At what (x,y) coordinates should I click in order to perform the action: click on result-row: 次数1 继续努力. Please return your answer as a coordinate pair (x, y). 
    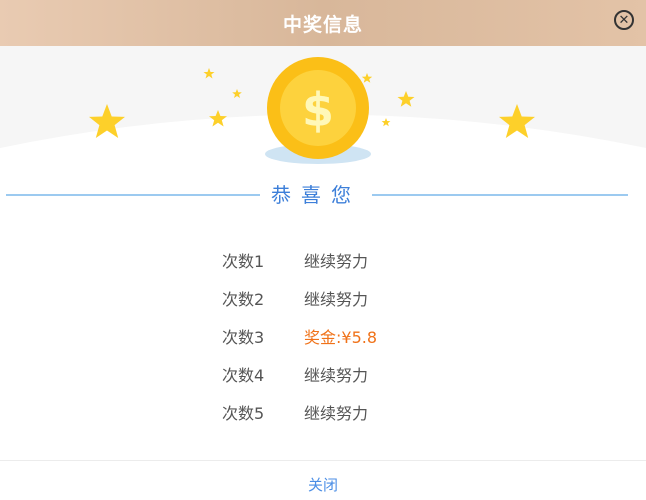
    Looking at the image, I should click on (323, 259).